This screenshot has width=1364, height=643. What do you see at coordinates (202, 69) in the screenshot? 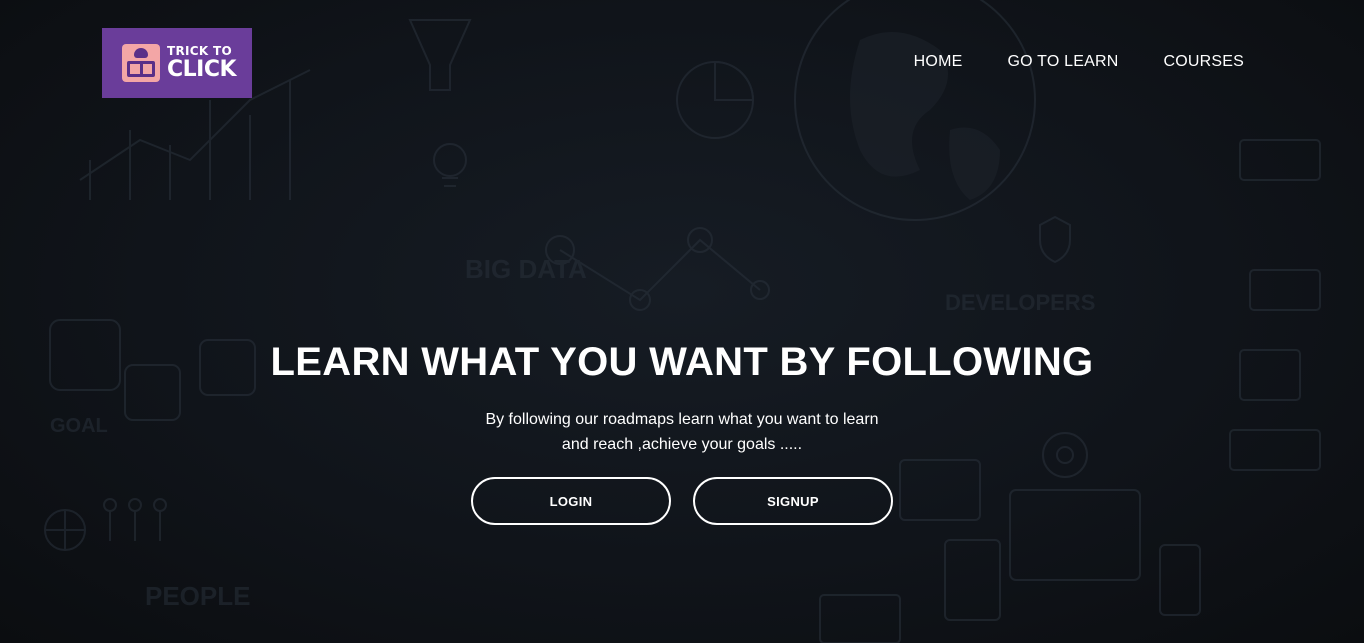
I see `brand-line2: CLICK` at bounding box center [202, 69].